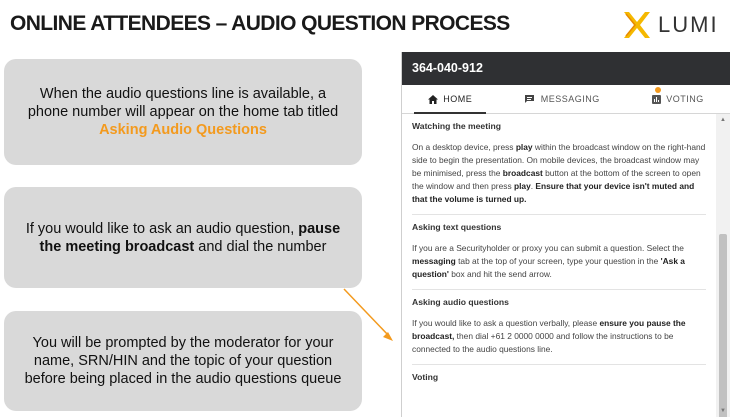 The image size is (730, 417). I want to click on section-voting: Voting, so click(559, 382).